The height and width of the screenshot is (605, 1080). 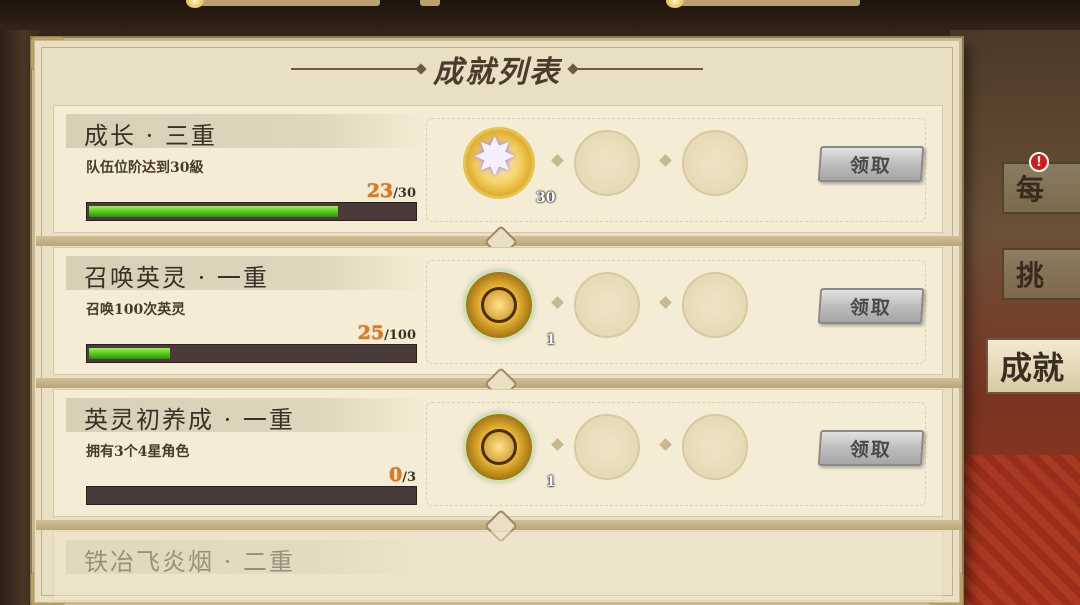 I want to click on tab-achievements-label: 成就, so click(x=1032, y=368).